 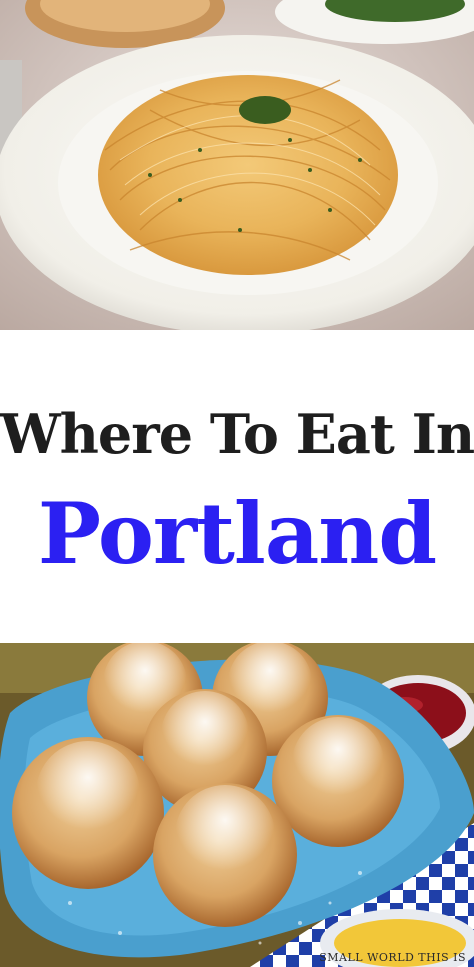 What do you see at coordinates (392, 957) in the screenshot?
I see `watermark: Small World This Is` at bounding box center [392, 957].